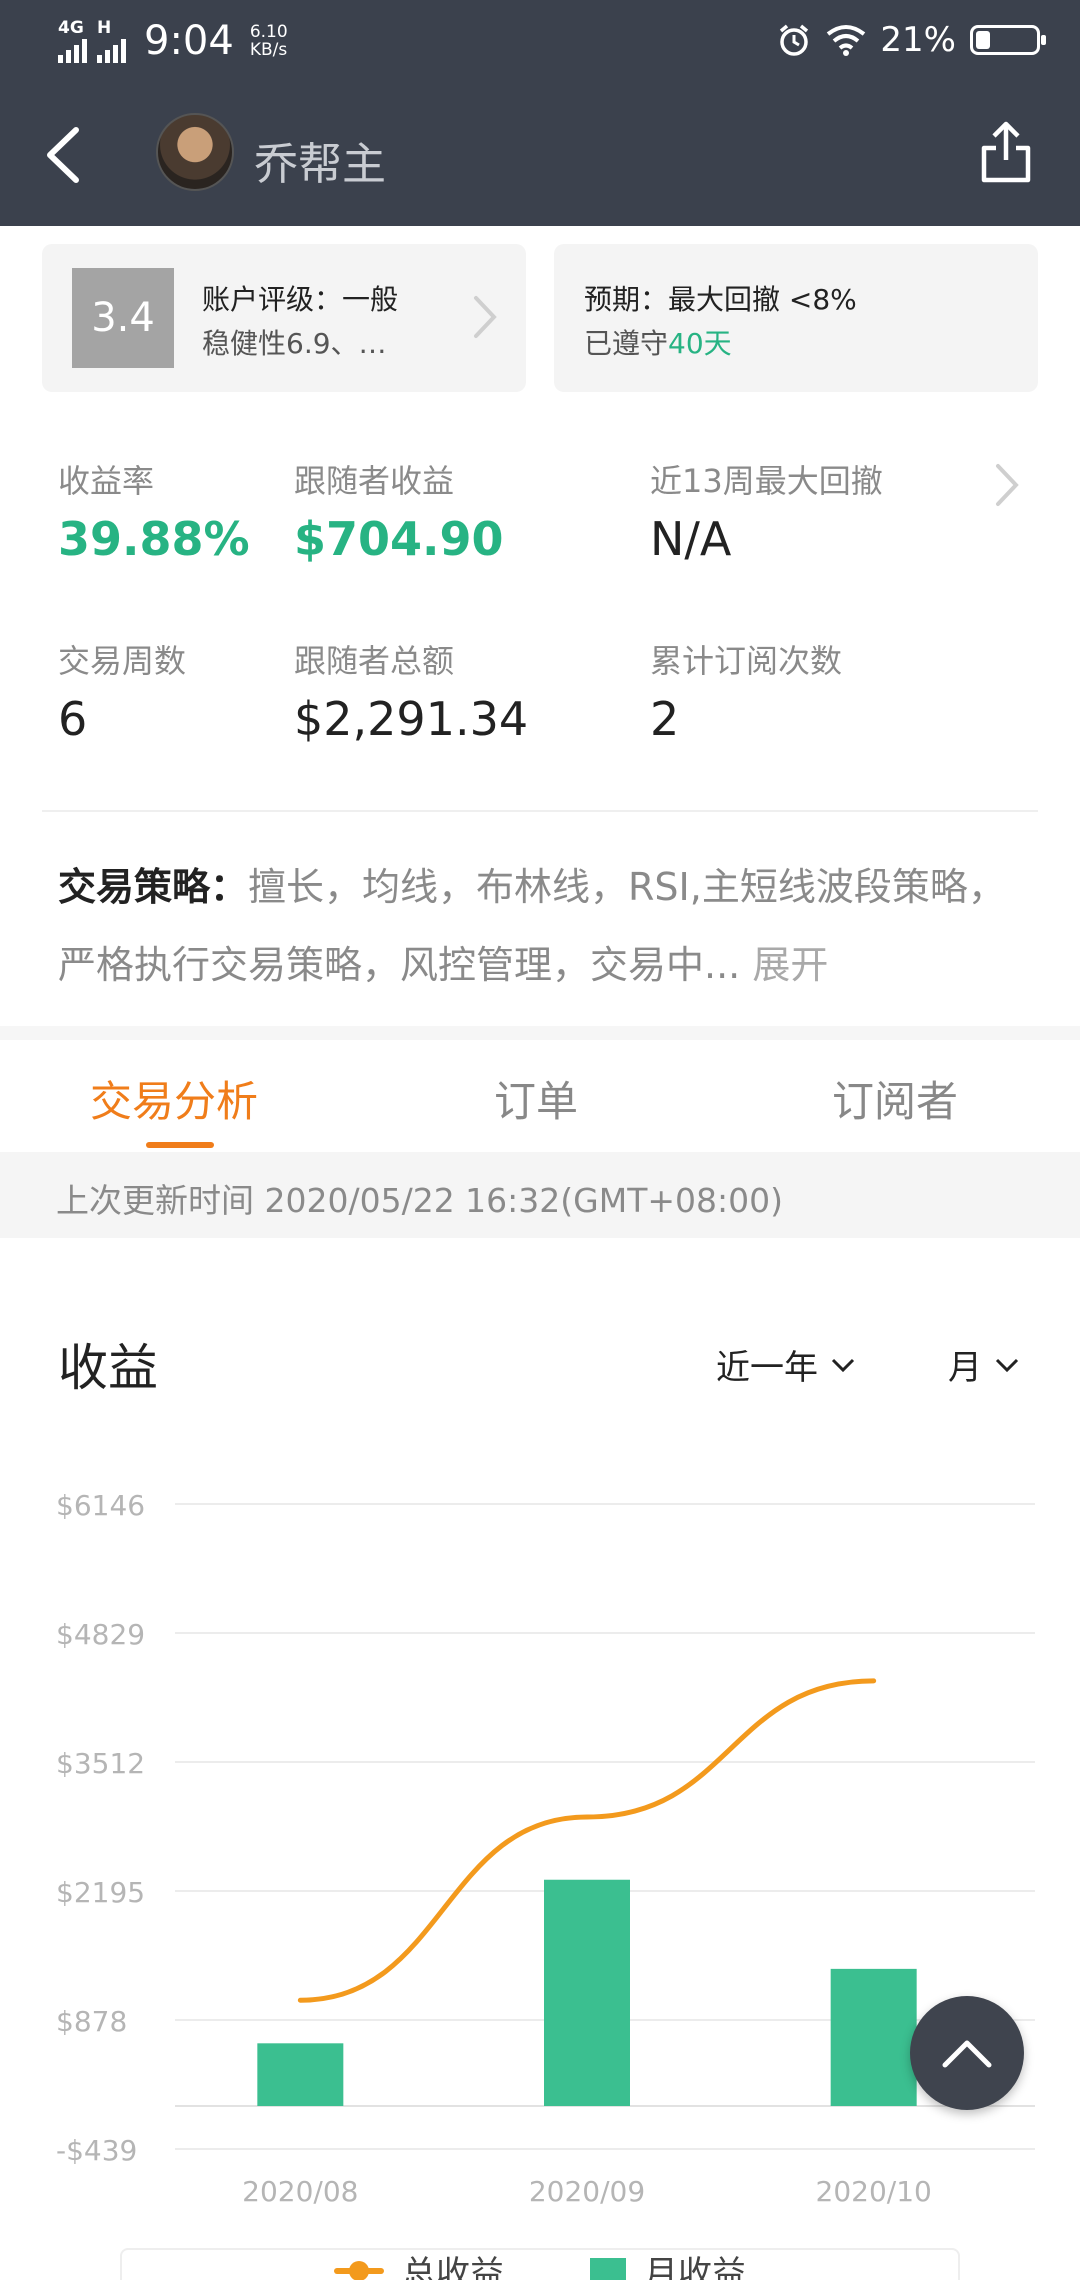 The image size is (1080, 2280). What do you see at coordinates (874, 2191) in the screenshot?
I see `x-tick-label: 2020/10` at bounding box center [874, 2191].